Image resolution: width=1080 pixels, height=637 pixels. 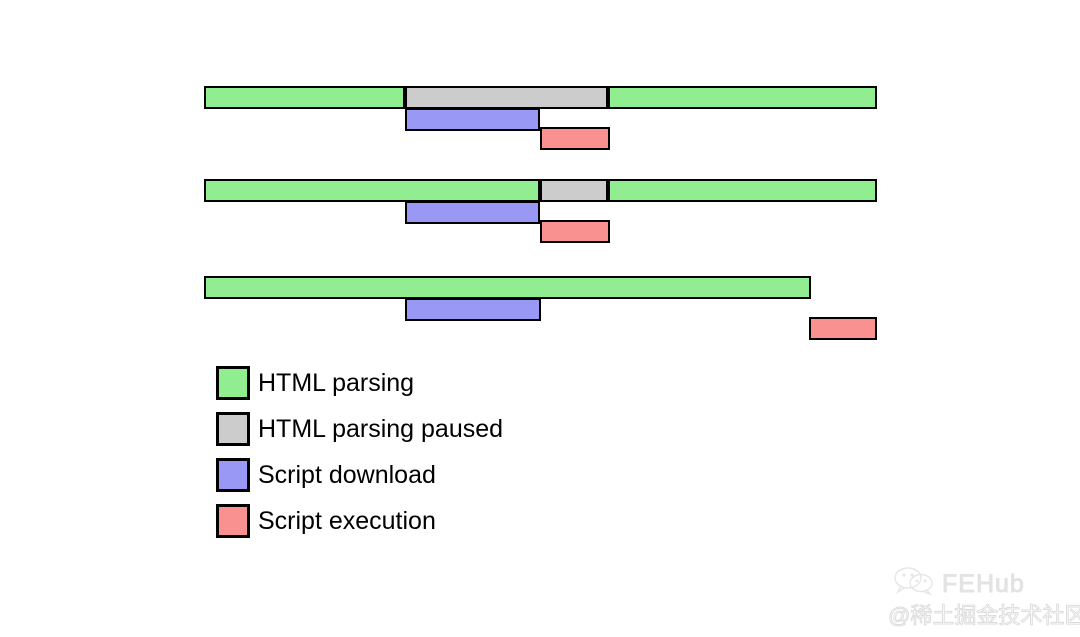 I want to click on watermark: FEHub @稀土掘金技术社区, so click(x=983, y=598).